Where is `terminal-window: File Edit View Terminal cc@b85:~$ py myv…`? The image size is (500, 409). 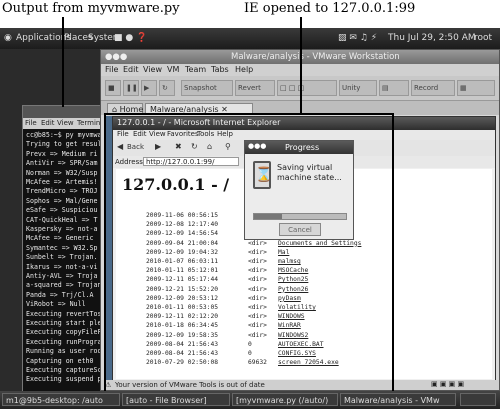 terminal-window: File Edit View Terminal cc@b85:~$ py myv… is located at coordinates (65, 249).